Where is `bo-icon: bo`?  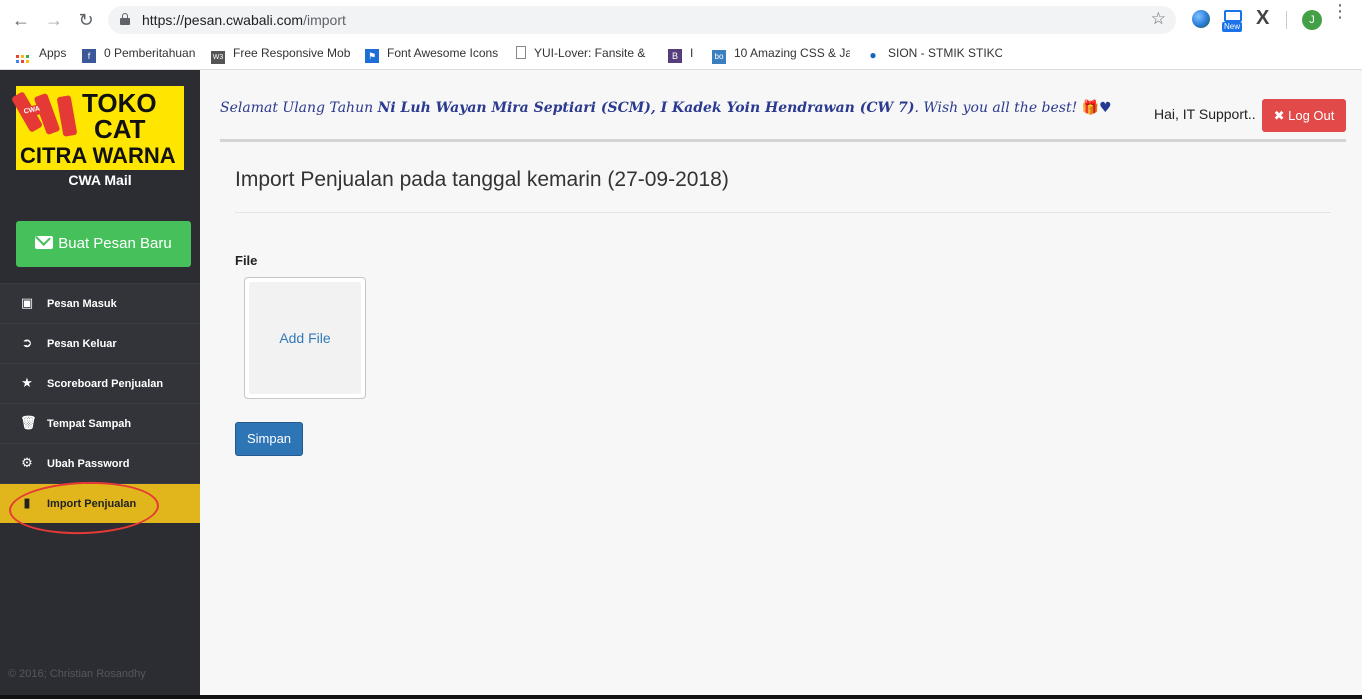
bo-icon: bo is located at coordinates (719, 57).